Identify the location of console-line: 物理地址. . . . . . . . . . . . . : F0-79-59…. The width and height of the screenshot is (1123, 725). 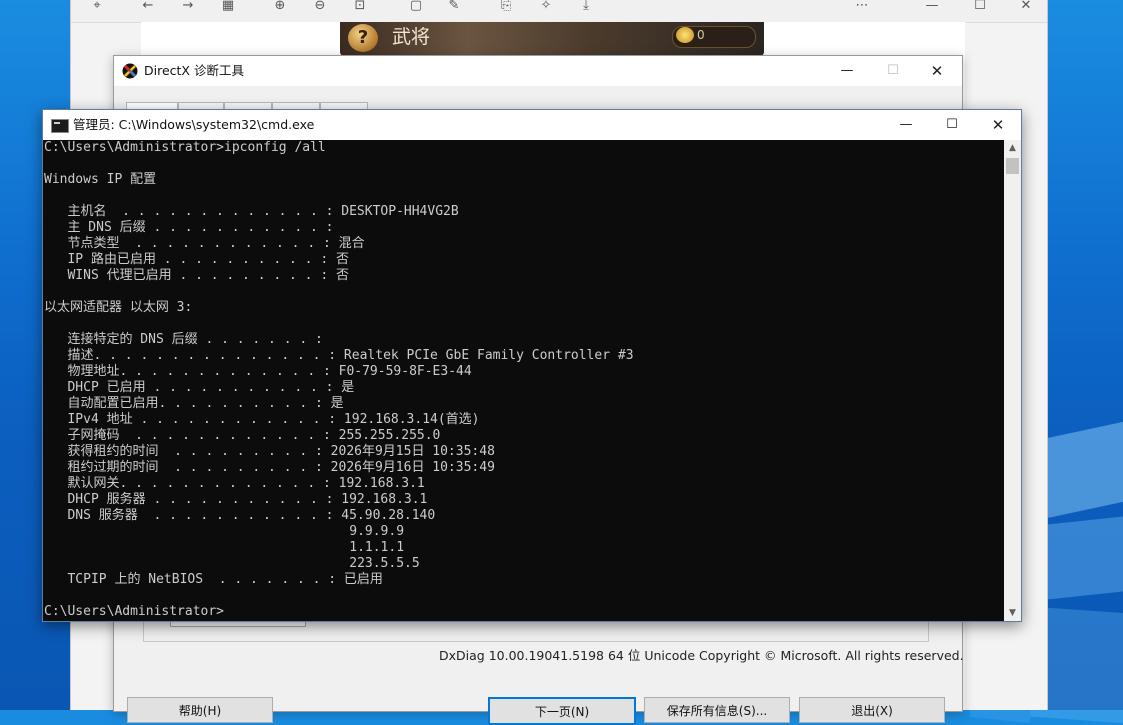
(258, 371).